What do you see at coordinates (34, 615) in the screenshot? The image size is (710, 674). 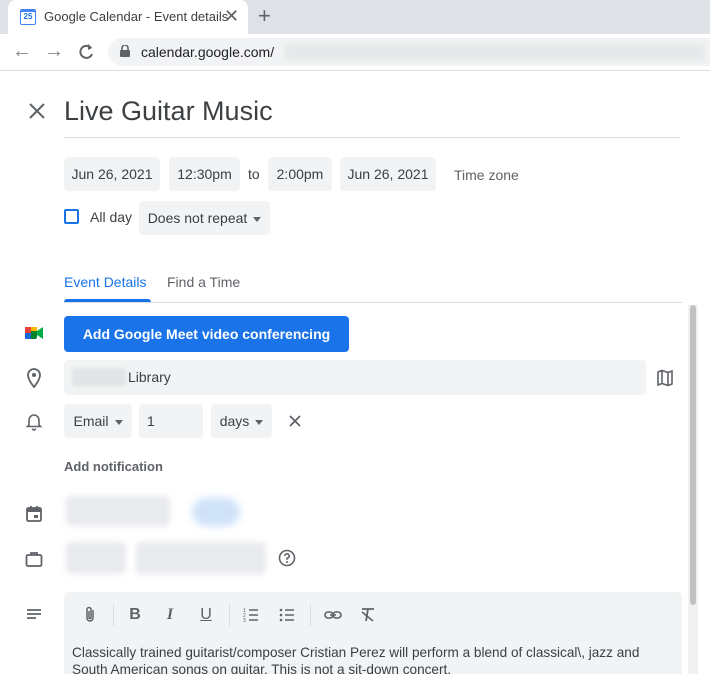 I see `description-lines-icon` at bounding box center [34, 615].